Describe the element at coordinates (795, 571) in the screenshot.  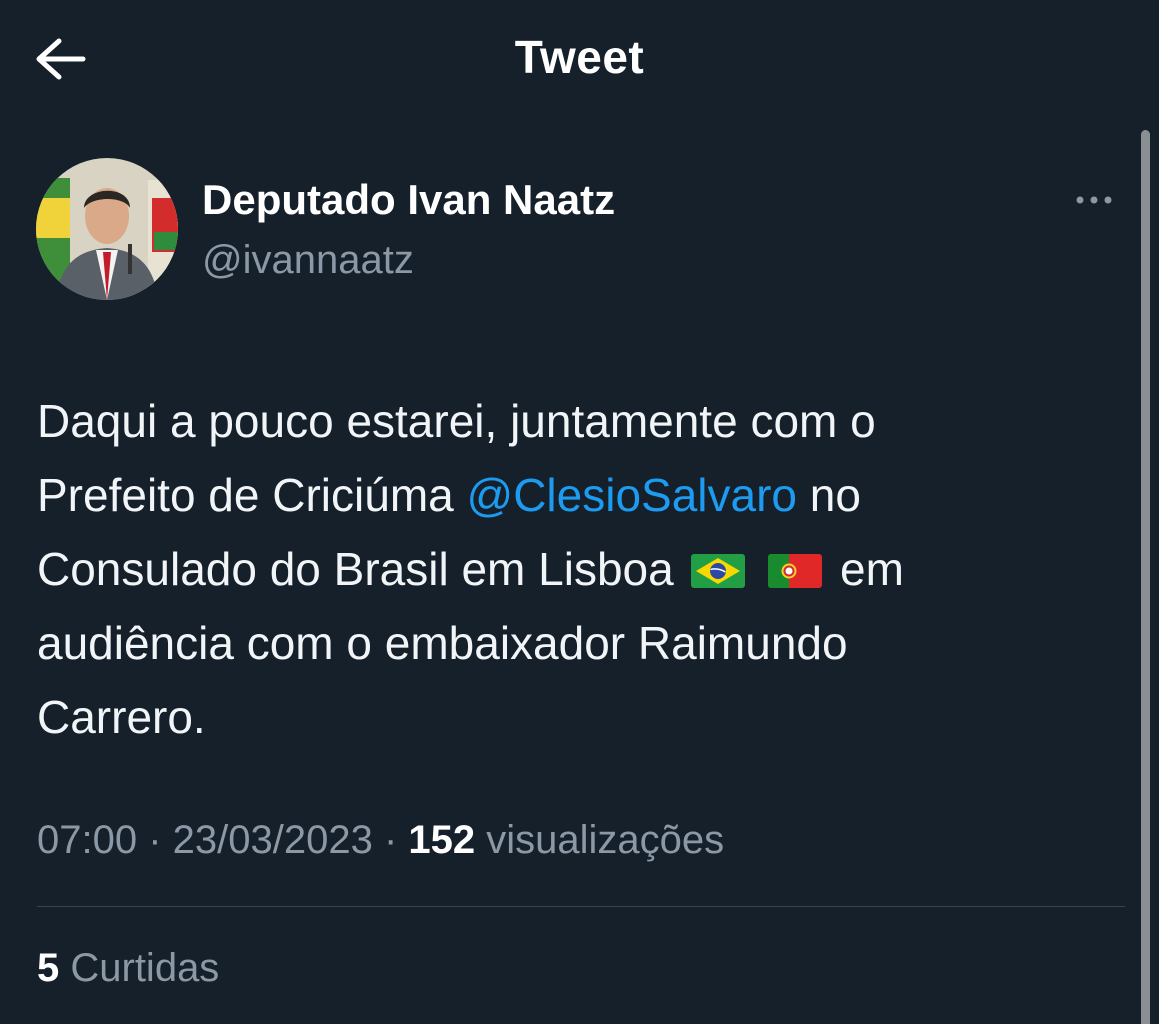
I see `portugal-flag-icon` at that location.